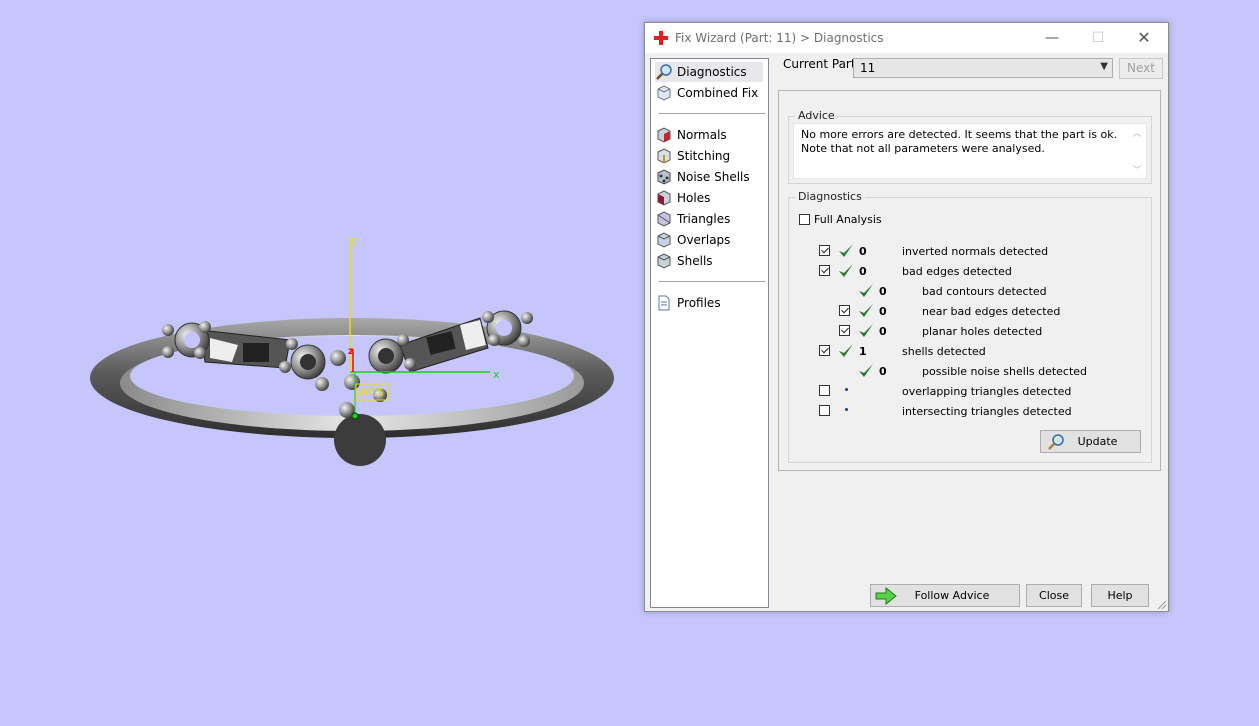  What do you see at coordinates (1144, 38) in the screenshot?
I see `close-window-button: ✕` at bounding box center [1144, 38].